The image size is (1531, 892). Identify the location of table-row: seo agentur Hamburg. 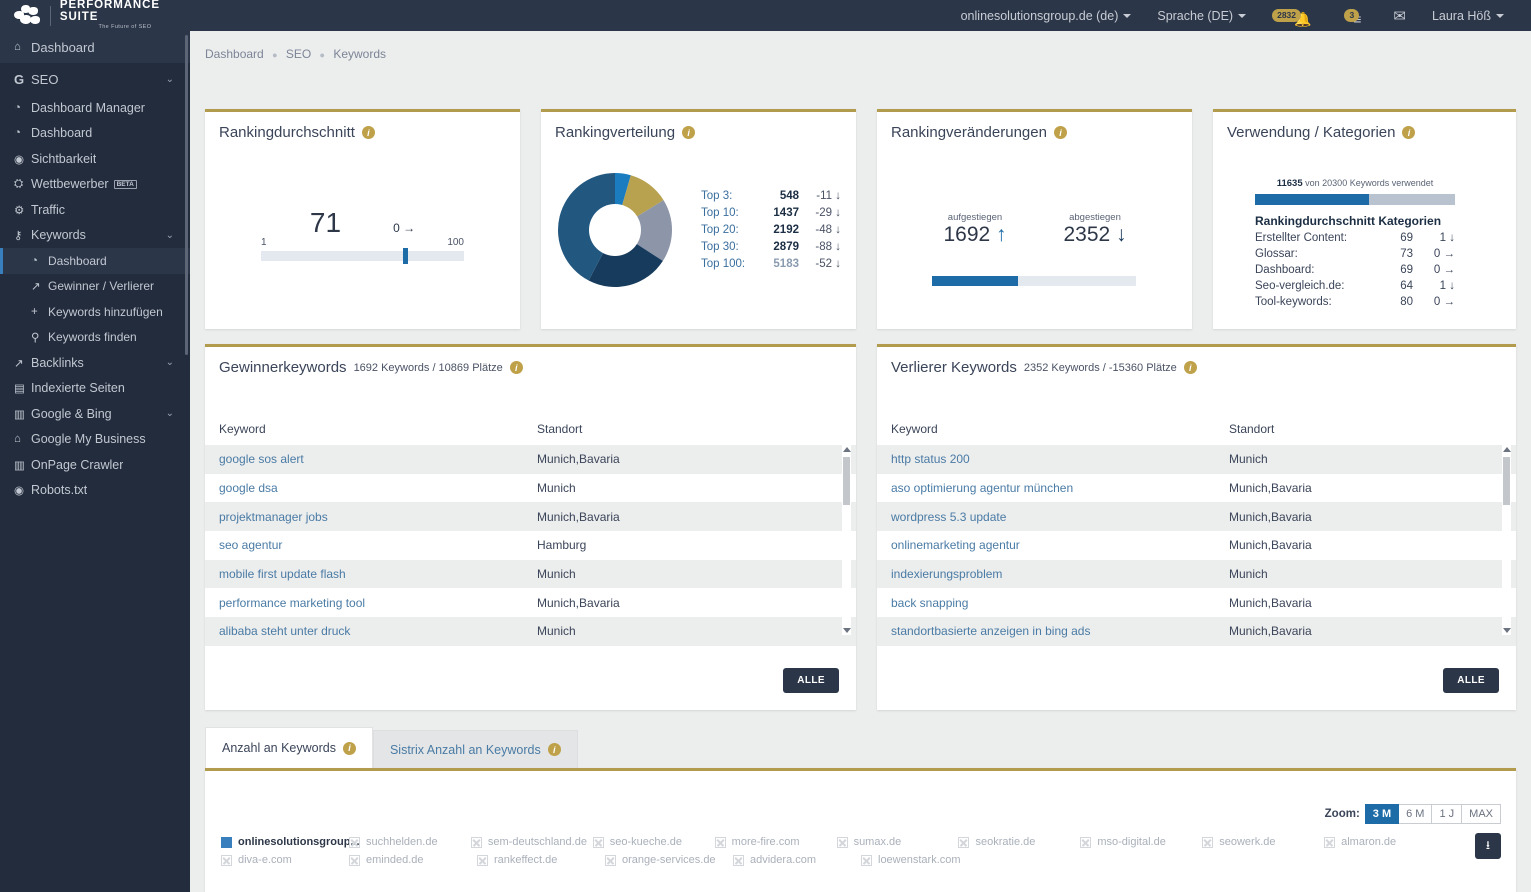
(530, 545).